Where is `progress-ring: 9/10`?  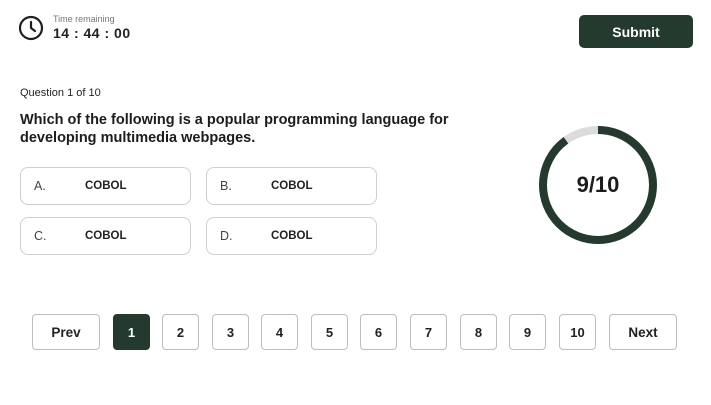 progress-ring: 9/10 is located at coordinates (598, 185).